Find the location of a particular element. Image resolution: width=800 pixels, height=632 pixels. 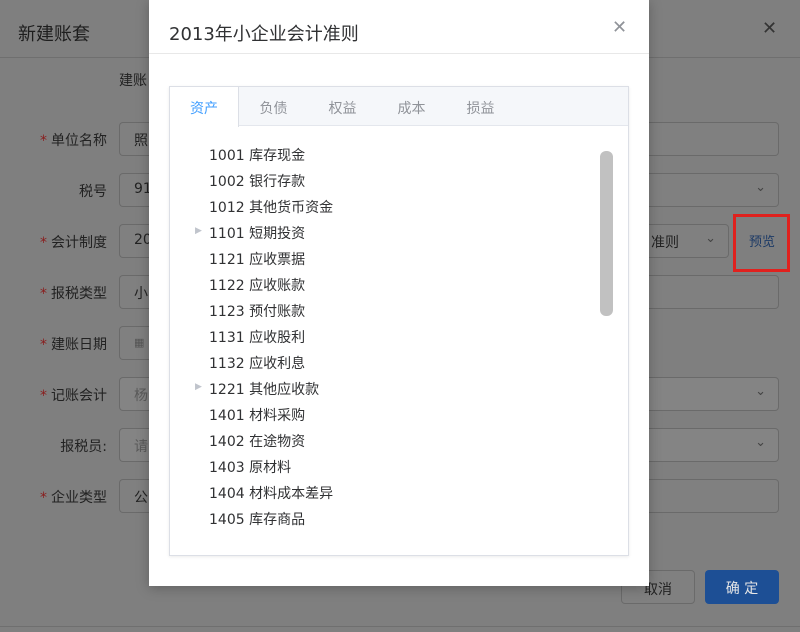

form-input-value: 杨 is located at coordinates (141, 396).